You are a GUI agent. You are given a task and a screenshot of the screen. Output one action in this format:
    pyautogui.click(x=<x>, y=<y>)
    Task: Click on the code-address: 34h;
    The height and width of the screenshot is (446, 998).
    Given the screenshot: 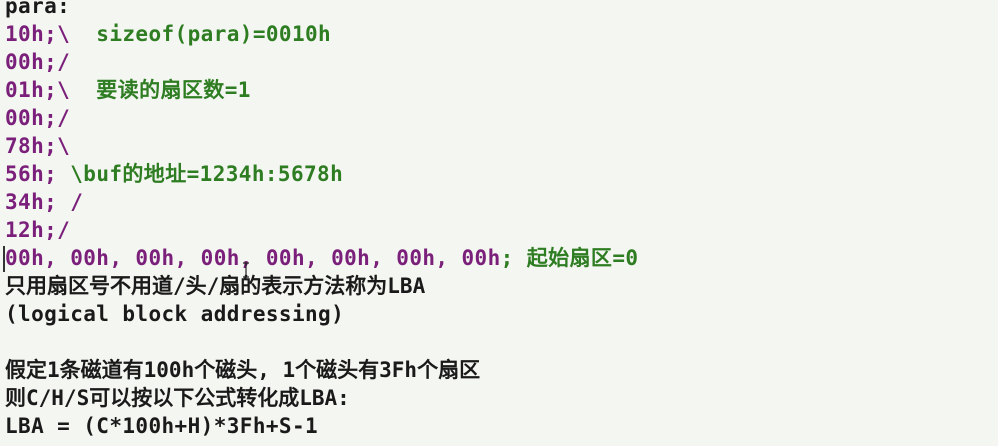 What is the action you would take?
    pyautogui.click(x=31, y=202)
    